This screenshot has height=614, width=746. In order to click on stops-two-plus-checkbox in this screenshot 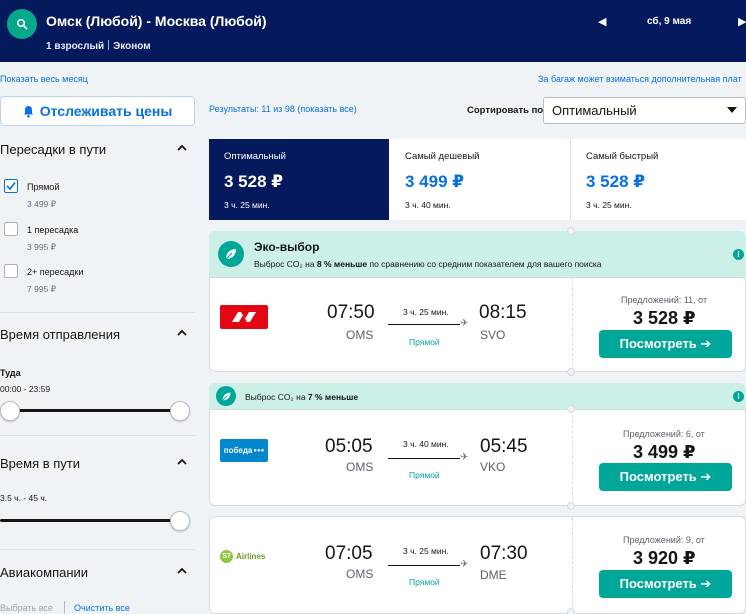, I will do `click(11, 271)`.